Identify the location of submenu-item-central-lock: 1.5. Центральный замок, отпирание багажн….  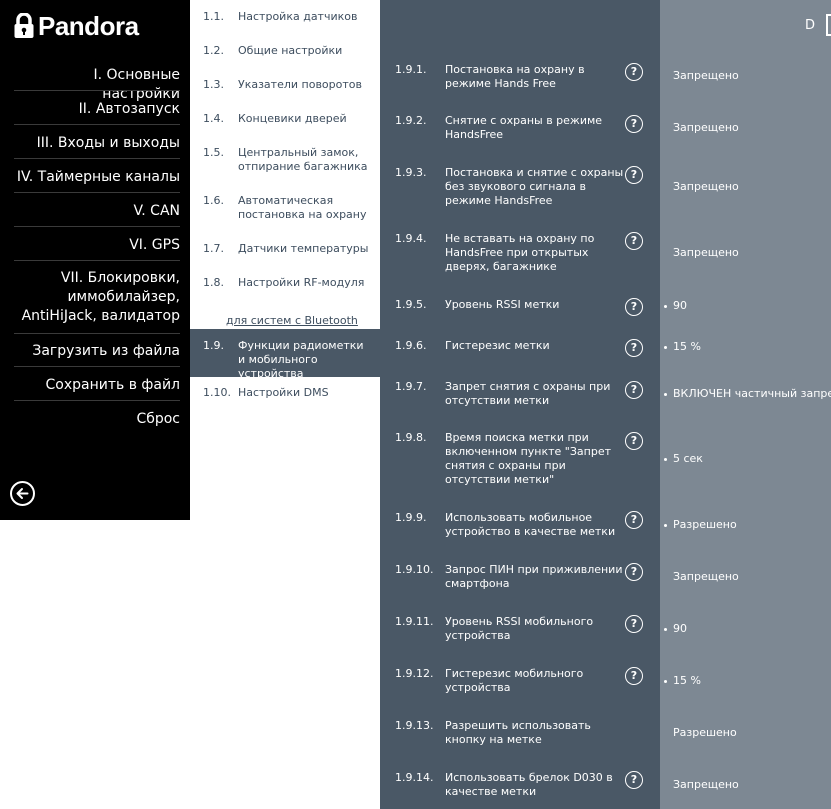
(285, 166).